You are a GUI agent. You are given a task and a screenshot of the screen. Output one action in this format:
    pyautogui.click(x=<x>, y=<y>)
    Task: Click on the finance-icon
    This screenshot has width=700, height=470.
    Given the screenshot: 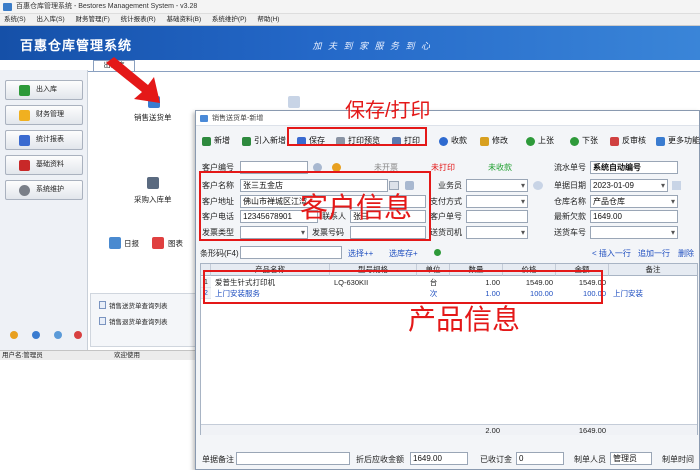 What is the action you would take?
    pyautogui.click(x=24, y=115)
    